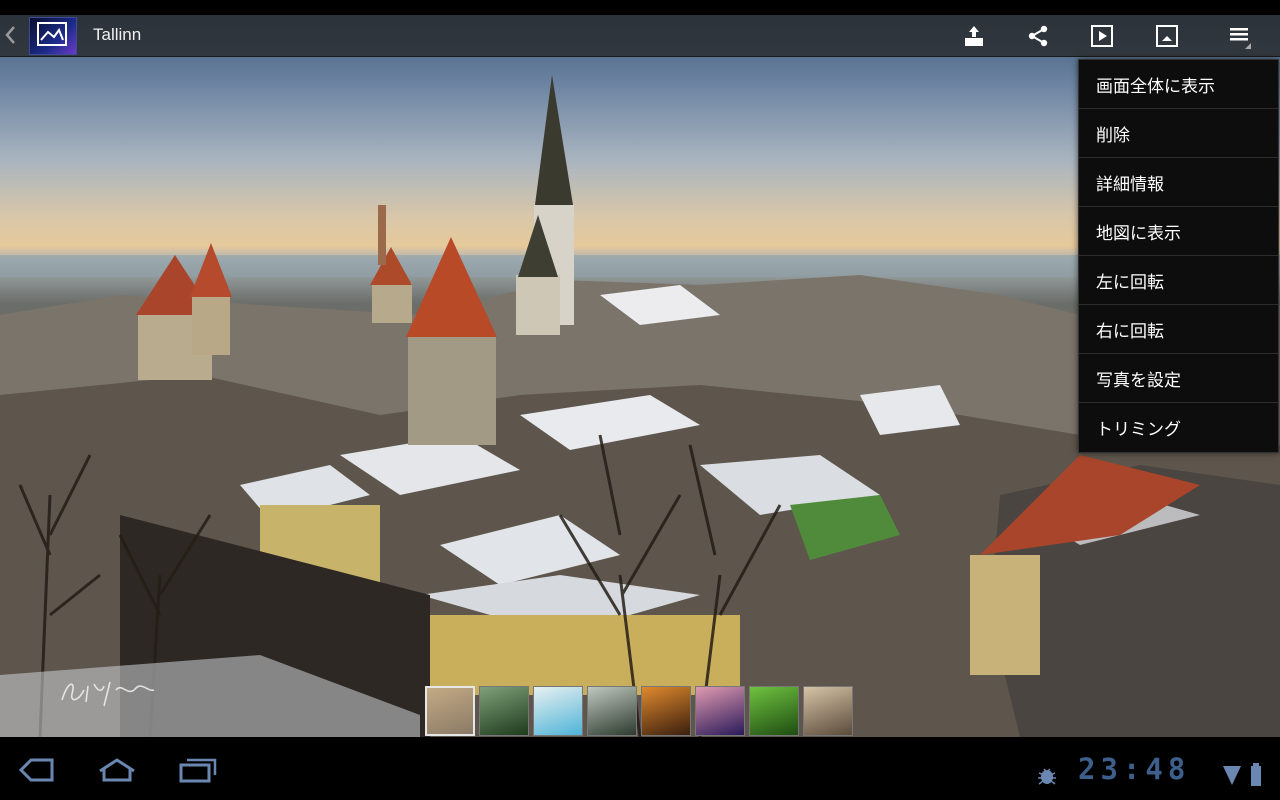 The width and height of the screenshot is (1280, 800). Describe the element at coordinates (1178, 133) in the screenshot. I see `menu-item-delete: 削除` at that location.